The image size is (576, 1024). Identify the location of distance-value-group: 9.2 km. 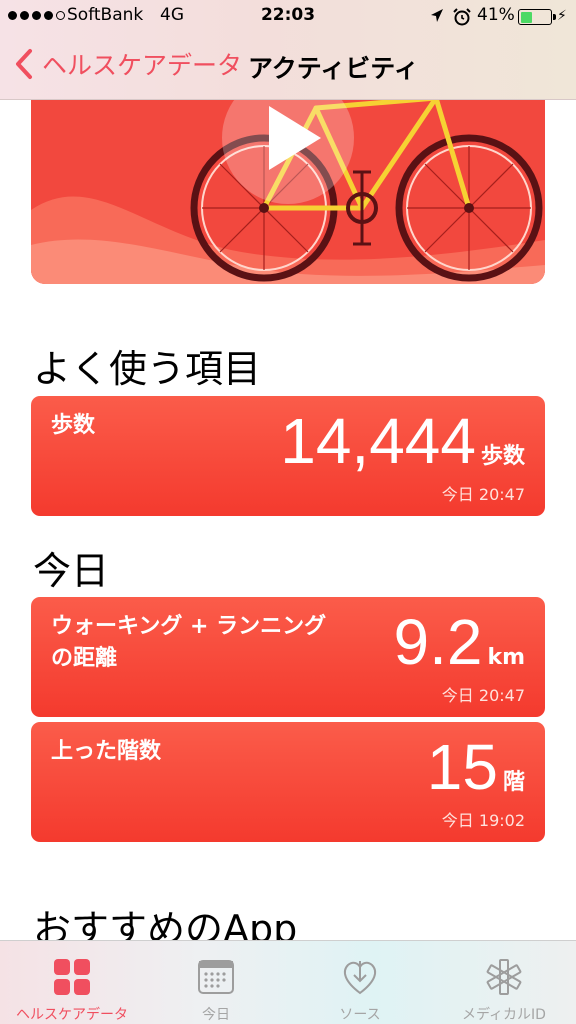
(459, 642).